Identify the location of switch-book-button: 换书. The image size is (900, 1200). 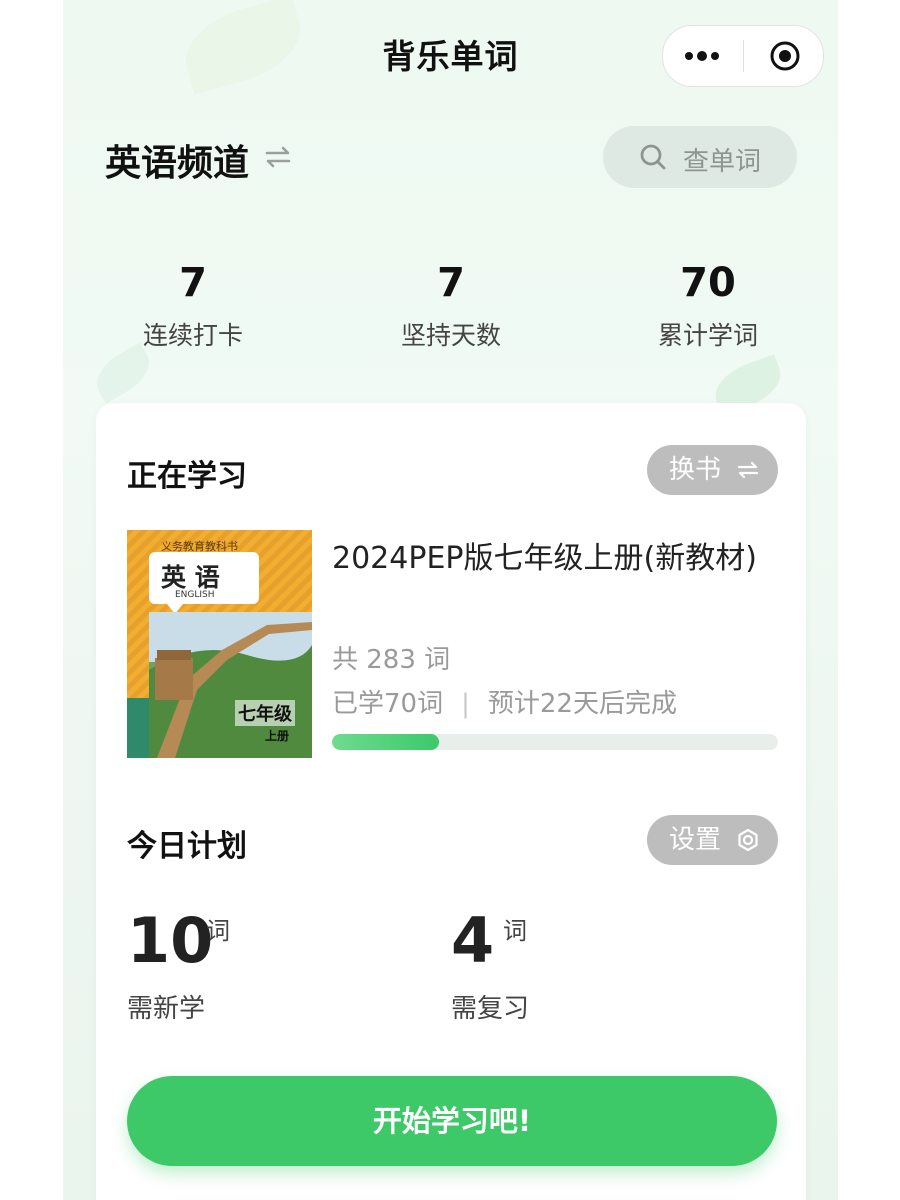
(712, 470).